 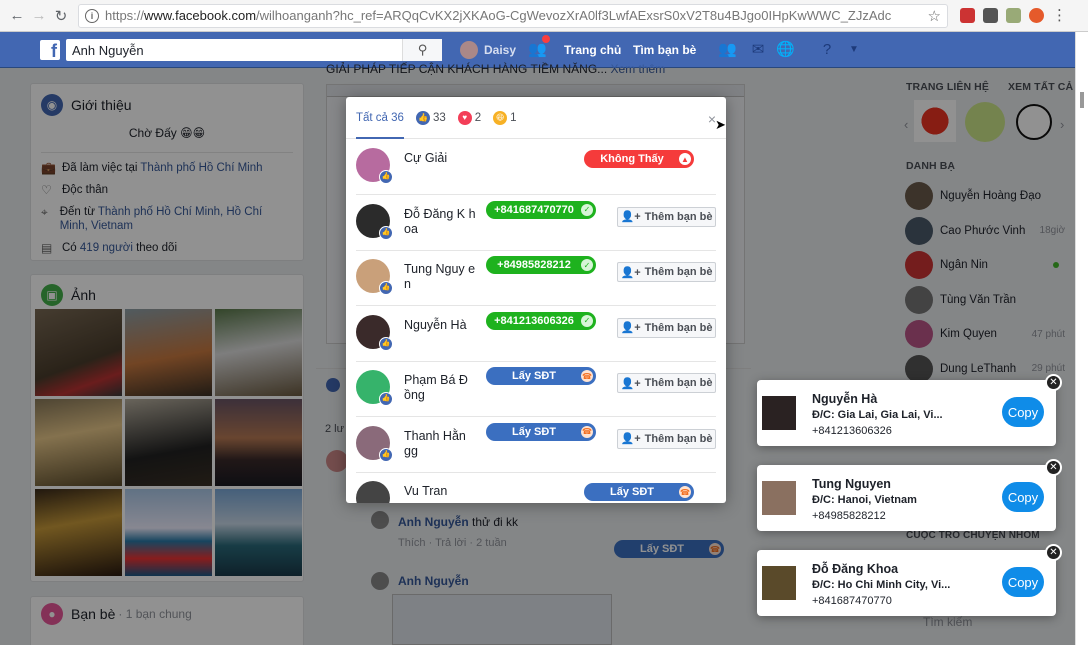 I want to click on search-input: Anh Nguyễn ⚲, so click(x=254, y=50).